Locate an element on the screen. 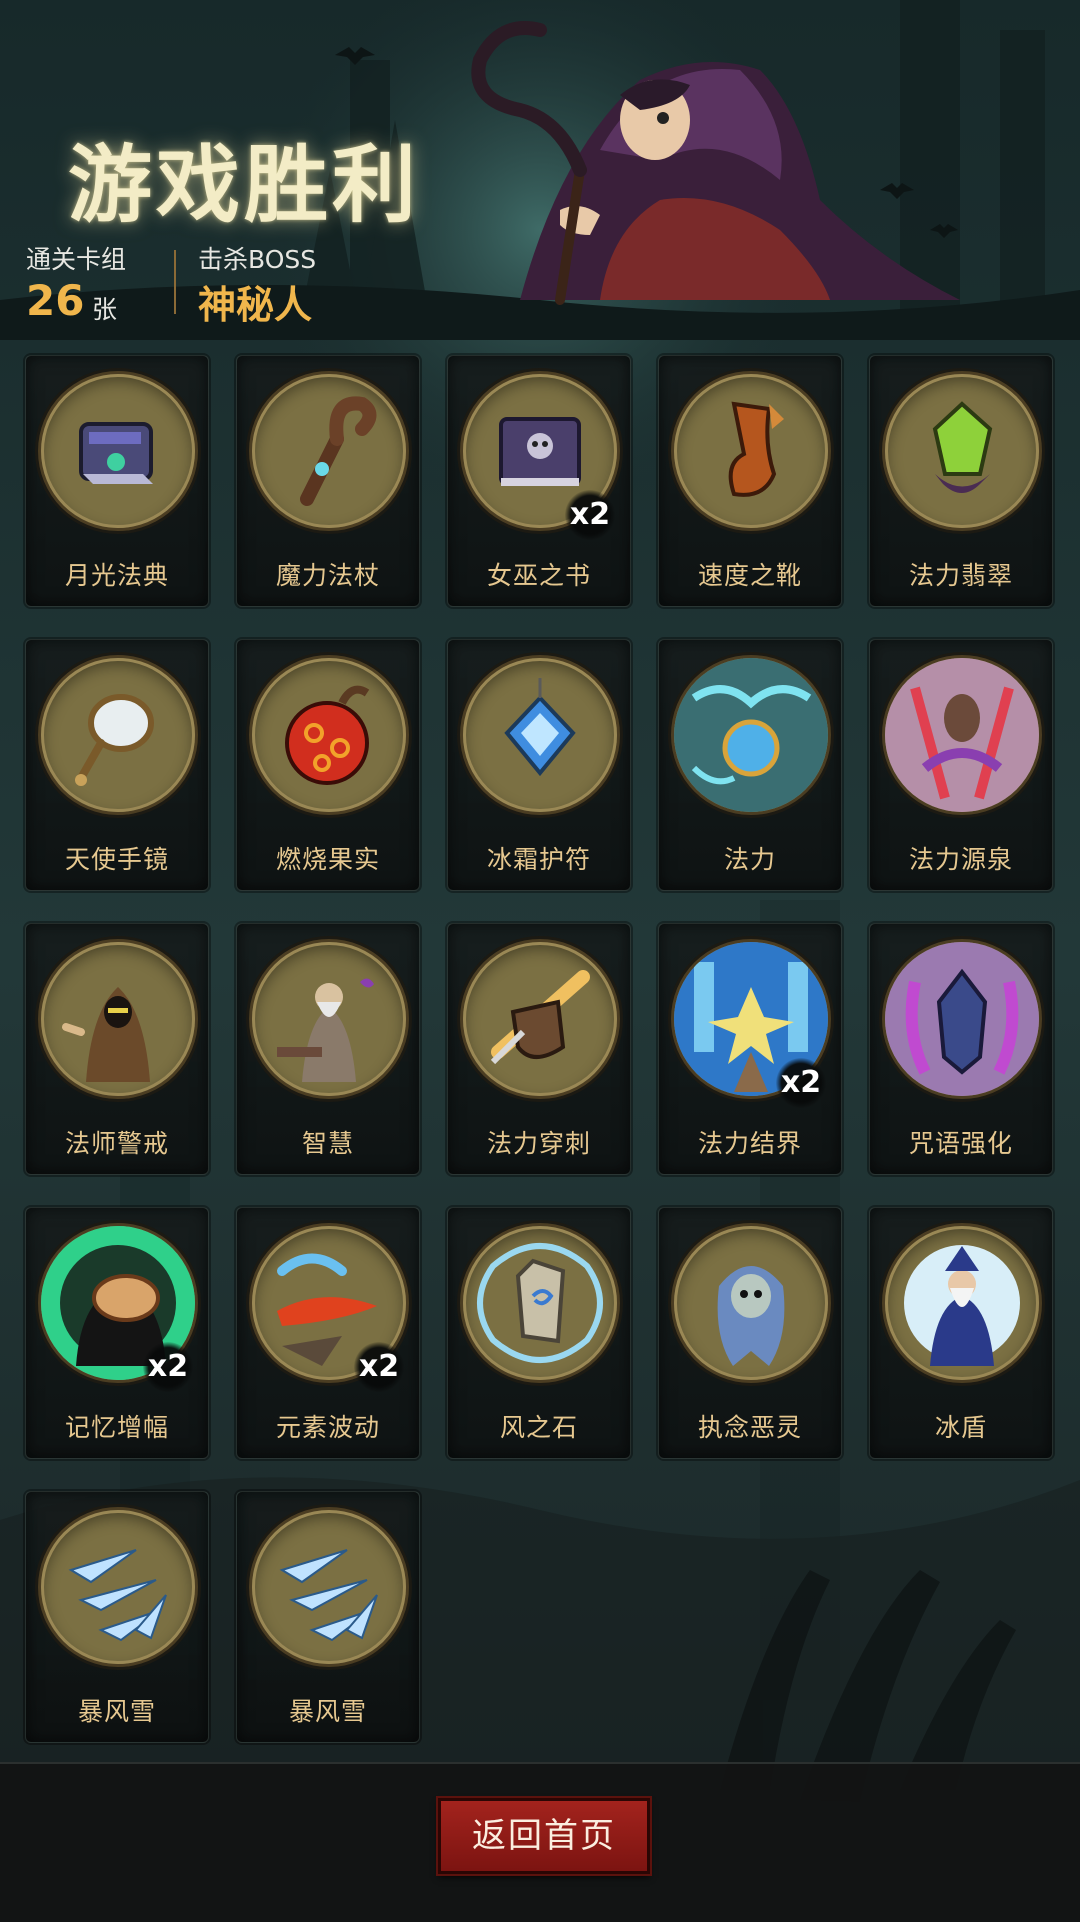 Image resolution: width=1080 pixels, height=1922 pixels. deck-card: 咒语强化 is located at coordinates (961, 1049).